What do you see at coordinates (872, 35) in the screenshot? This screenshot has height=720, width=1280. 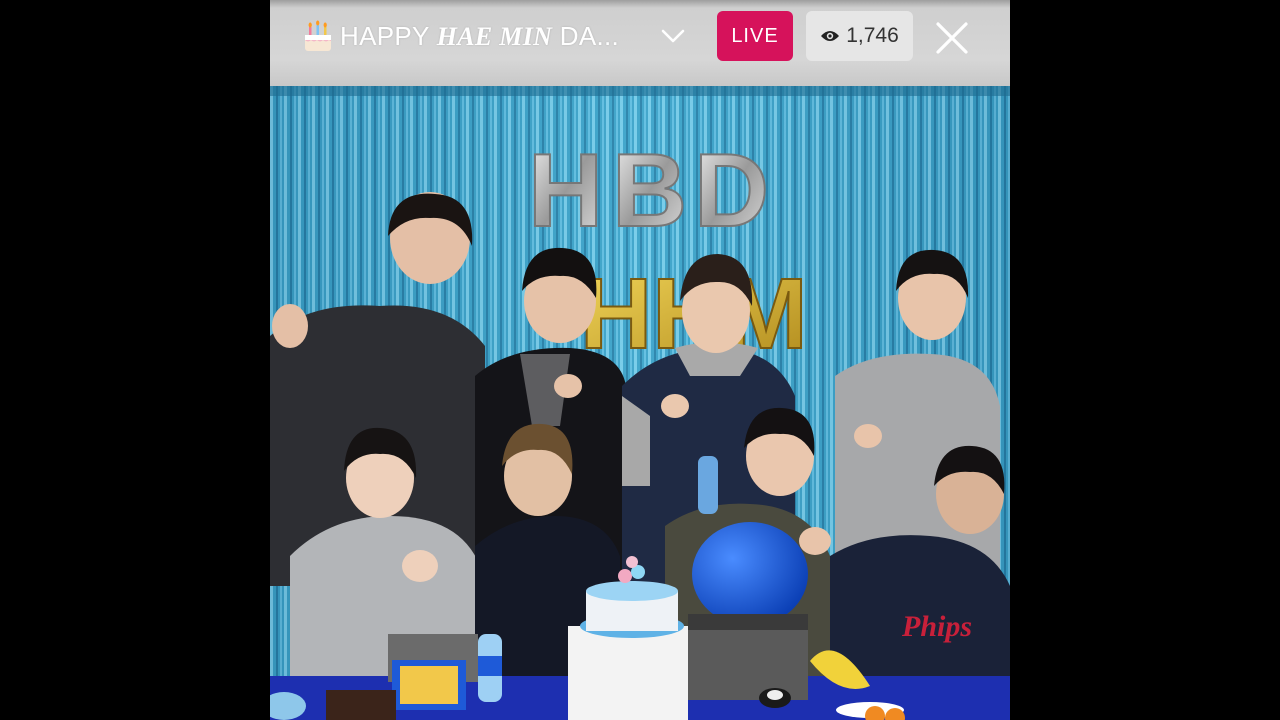 I see `viewer-count: 1,746` at bounding box center [872, 35].